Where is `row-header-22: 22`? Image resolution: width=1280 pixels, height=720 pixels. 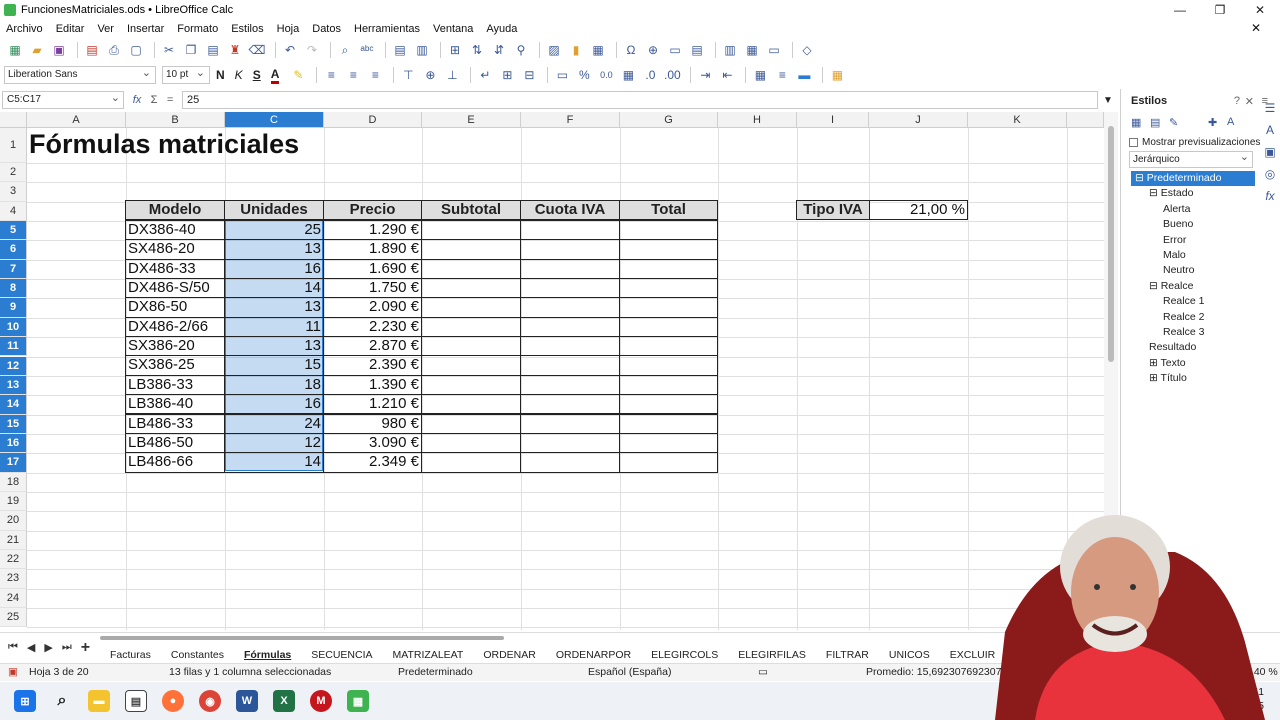 row-header-22: 22 is located at coordinates (13, 560).